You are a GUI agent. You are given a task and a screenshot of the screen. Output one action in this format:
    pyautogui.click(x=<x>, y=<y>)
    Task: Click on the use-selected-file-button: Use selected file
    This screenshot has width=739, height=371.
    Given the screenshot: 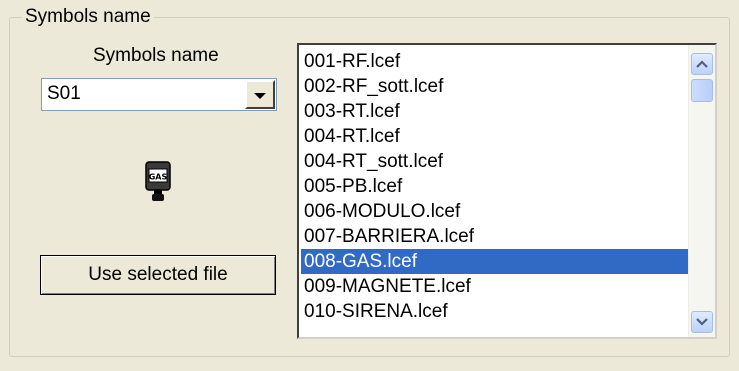 What is the action you would take?
    pyautogui.click(x=158, y=275)
    